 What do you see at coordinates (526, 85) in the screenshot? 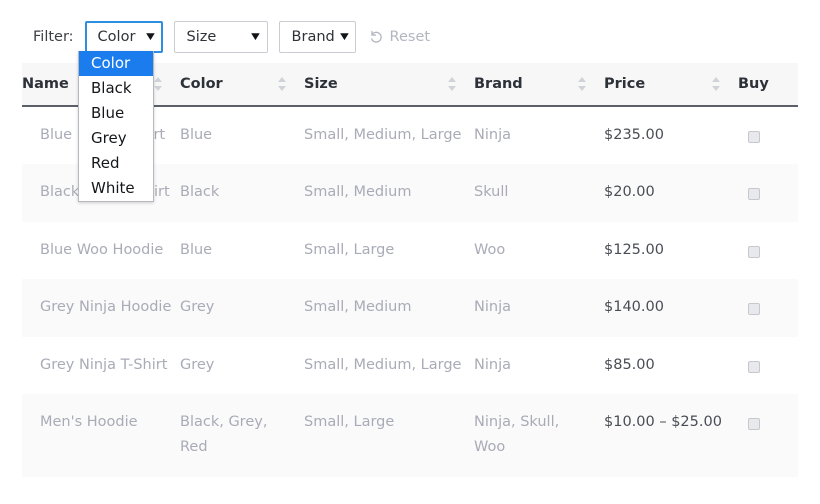
I see `column-header-brand: Brand` at bounding box center [526, 85].